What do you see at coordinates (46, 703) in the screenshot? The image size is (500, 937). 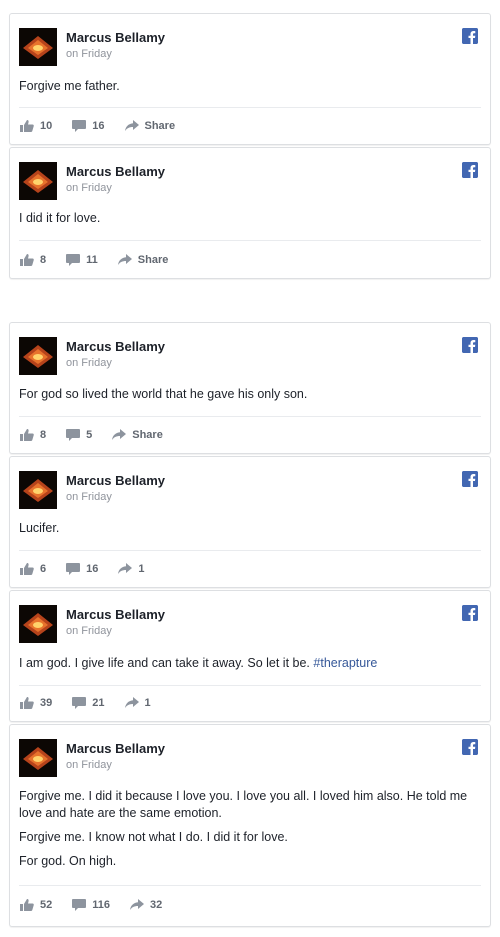 I see `like-count: 39` at bounding box center [46, 703].